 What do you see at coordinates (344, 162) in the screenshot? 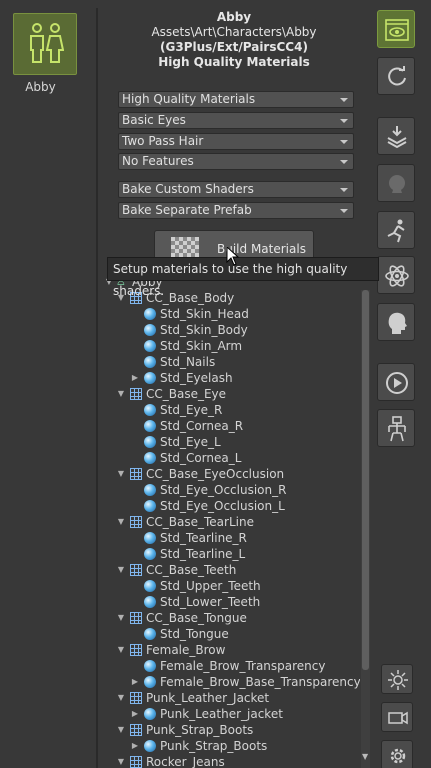
I see `dropdown-arrow-icon` at bounding box center [344, 162].